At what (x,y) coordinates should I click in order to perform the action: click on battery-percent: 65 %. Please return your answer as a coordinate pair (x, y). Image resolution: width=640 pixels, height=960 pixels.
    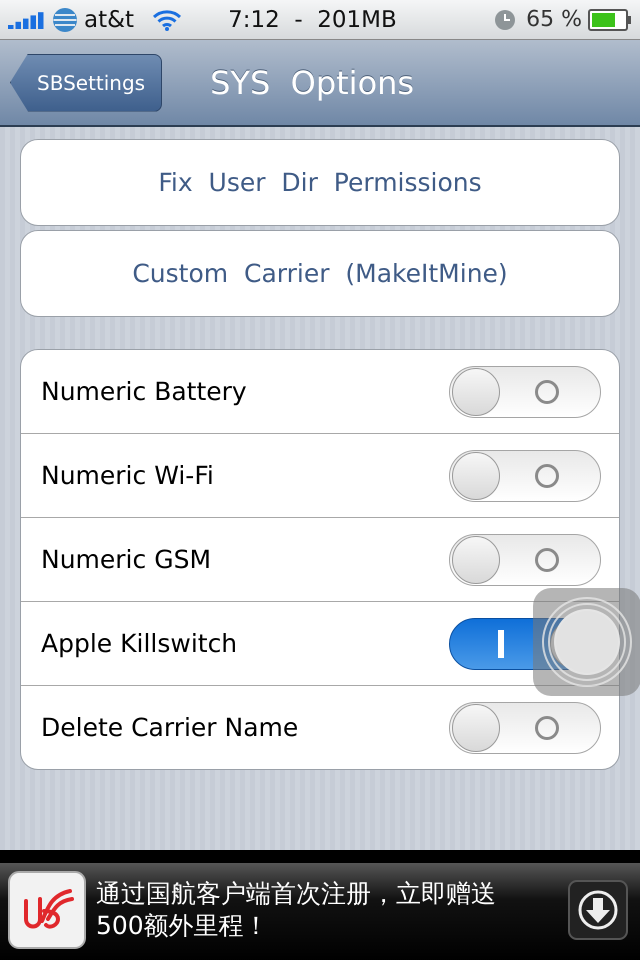
    Looking at the image, I should click on (554, 19).